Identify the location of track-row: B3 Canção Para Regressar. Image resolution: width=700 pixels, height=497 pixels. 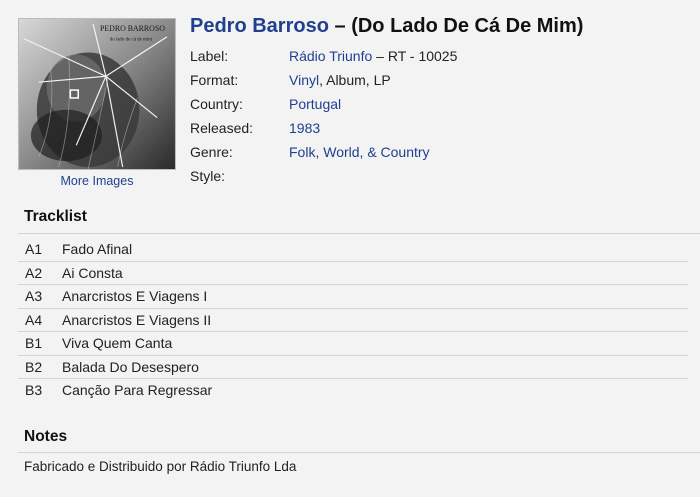
(353, 391).